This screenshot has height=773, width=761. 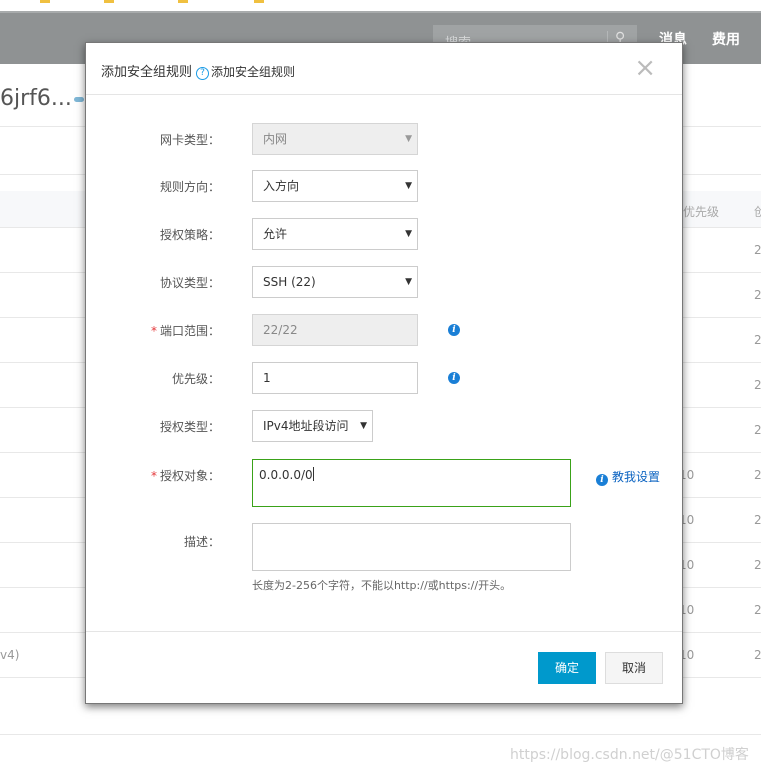 What do you see at coordinates (335, 282) in the screenshot?
I see `protocol-select: SSH (22) ▼` at bounding box center [335, 282].